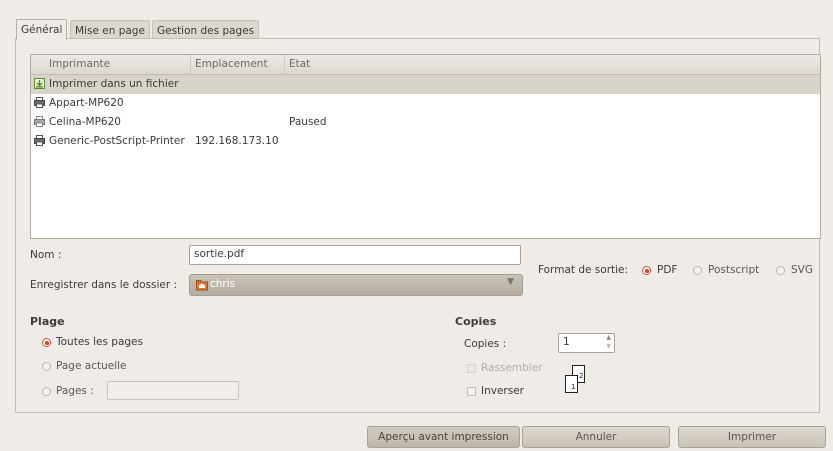  What do you see at coordinates (646, 270) in the screenshot?
I see `format-pdf-radio` at bounding box center [646, 270].